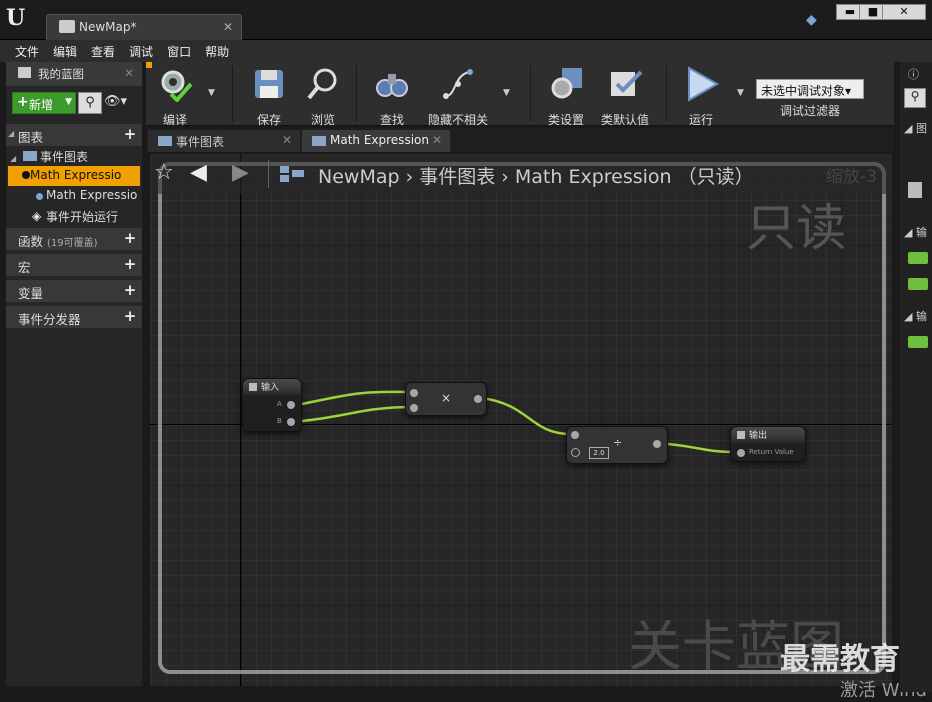 This screenshot has height=702, width=932. Describe the element at coordinates (322, 84) in the screenshot. I see `browse-magnifier-icon` at that location.